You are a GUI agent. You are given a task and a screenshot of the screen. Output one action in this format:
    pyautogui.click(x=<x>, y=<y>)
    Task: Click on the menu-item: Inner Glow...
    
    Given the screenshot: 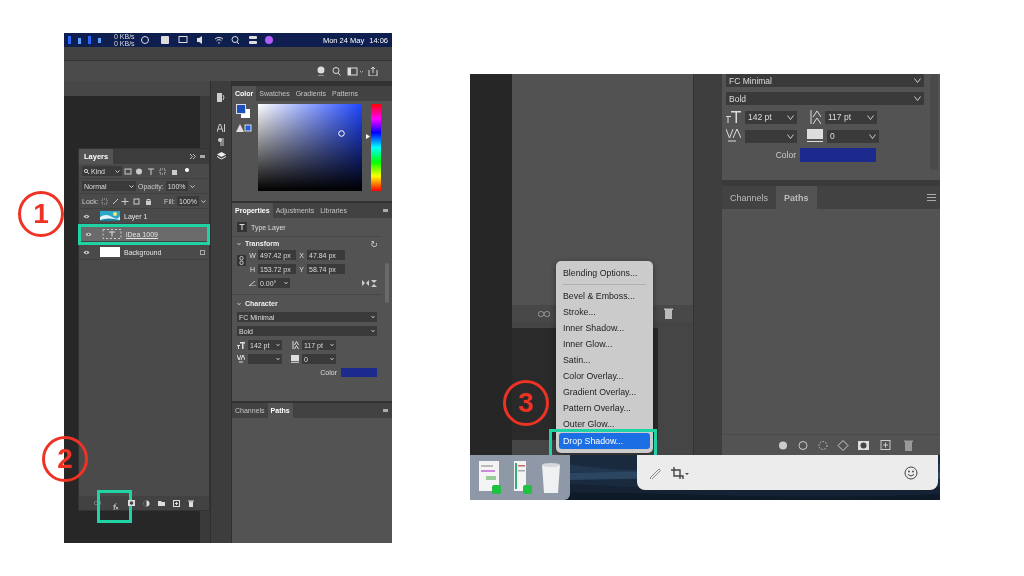 What is the action you would take?
    pyautogui.click(x=604, y=344)
    